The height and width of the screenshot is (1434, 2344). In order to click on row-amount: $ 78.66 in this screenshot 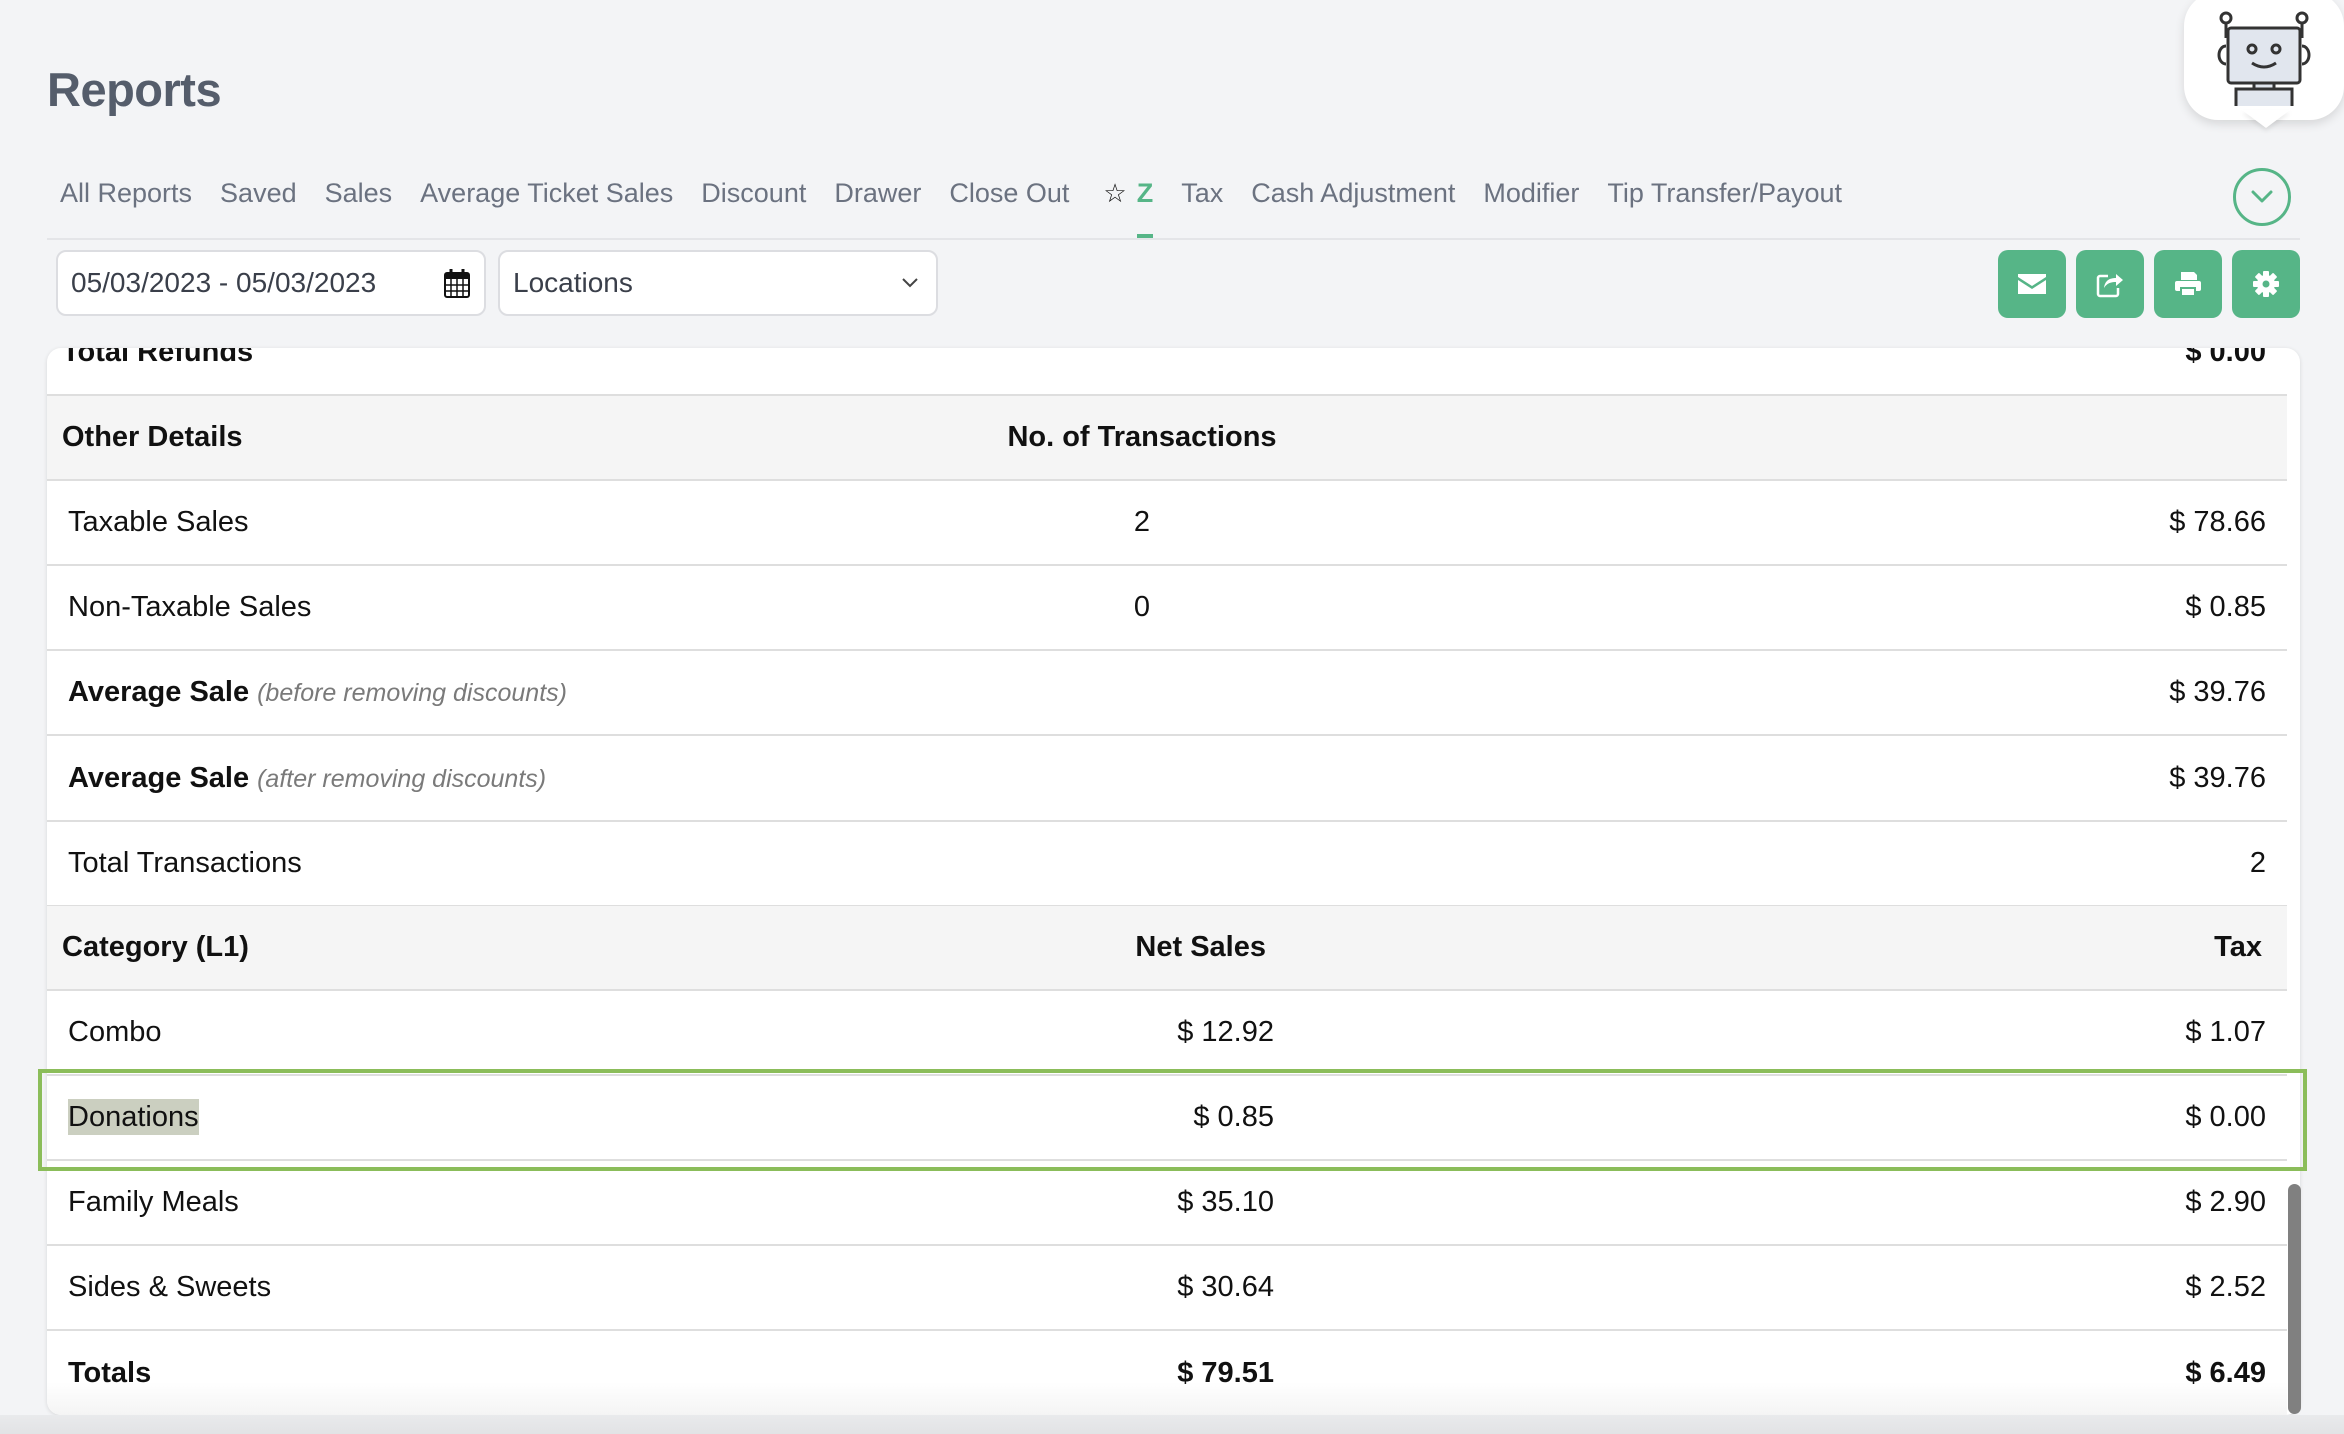, I will do `click(2217, 522)`.